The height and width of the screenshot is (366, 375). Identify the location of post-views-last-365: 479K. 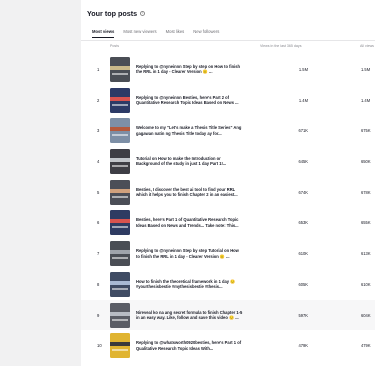
(303, 346).